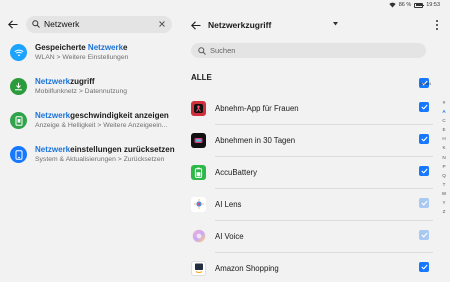 This screenshot has height=282, width=450. Describe the element at coordinates (228, 204) in the screenshot. I see `app-name: AI Lens` at that location.